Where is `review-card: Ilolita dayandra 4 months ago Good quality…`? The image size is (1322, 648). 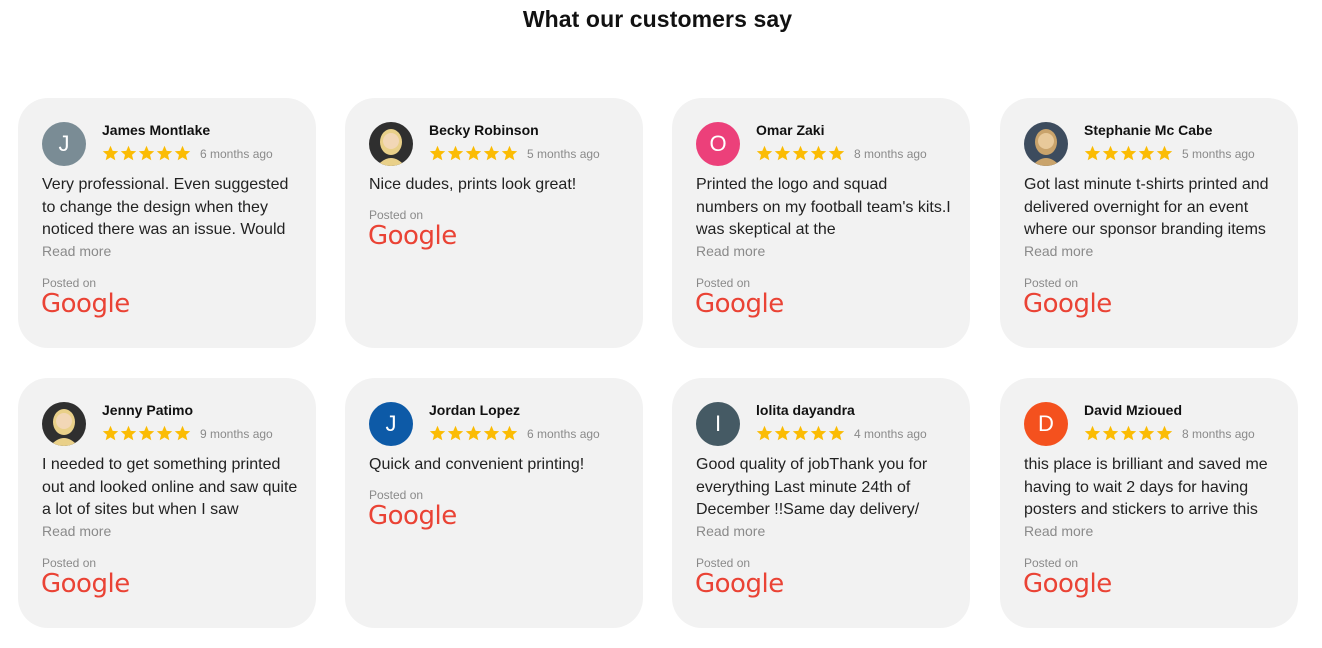 review-card: Ilolita dayandra 4 months ago Good quality… is located at coordinates (821, 503).